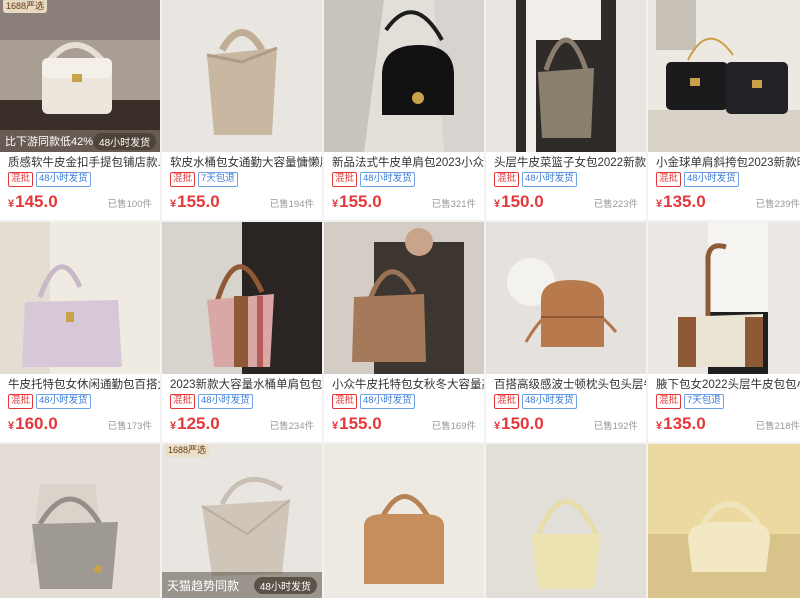 The width and height of the screenshot is (800, 598). I want to click on sold-count: 已售100件, so click(129, 204).